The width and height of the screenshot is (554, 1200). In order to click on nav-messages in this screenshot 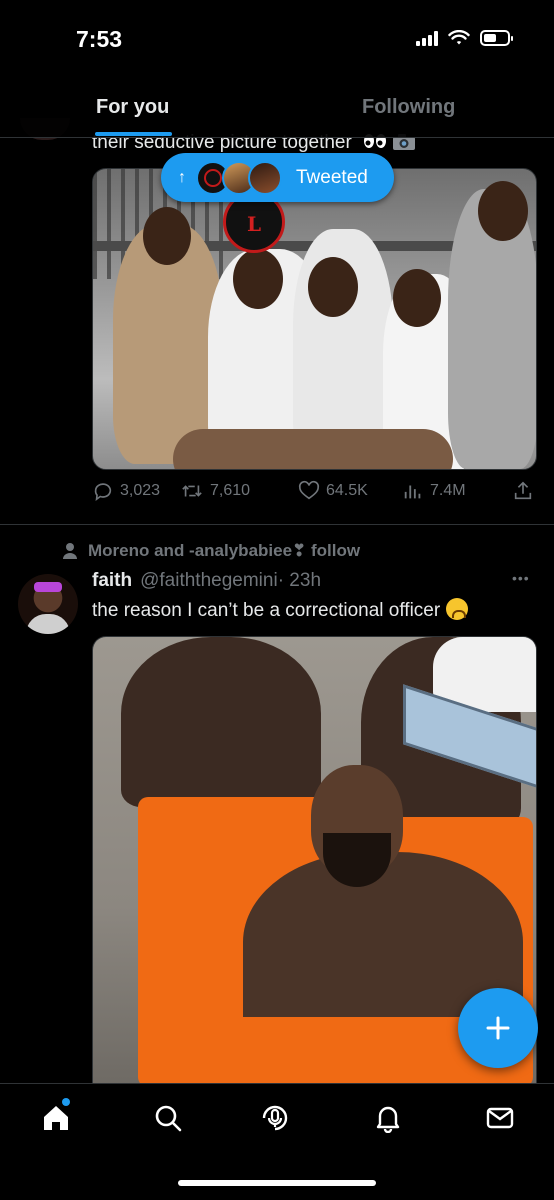, I will do `click(500, 1118)`.